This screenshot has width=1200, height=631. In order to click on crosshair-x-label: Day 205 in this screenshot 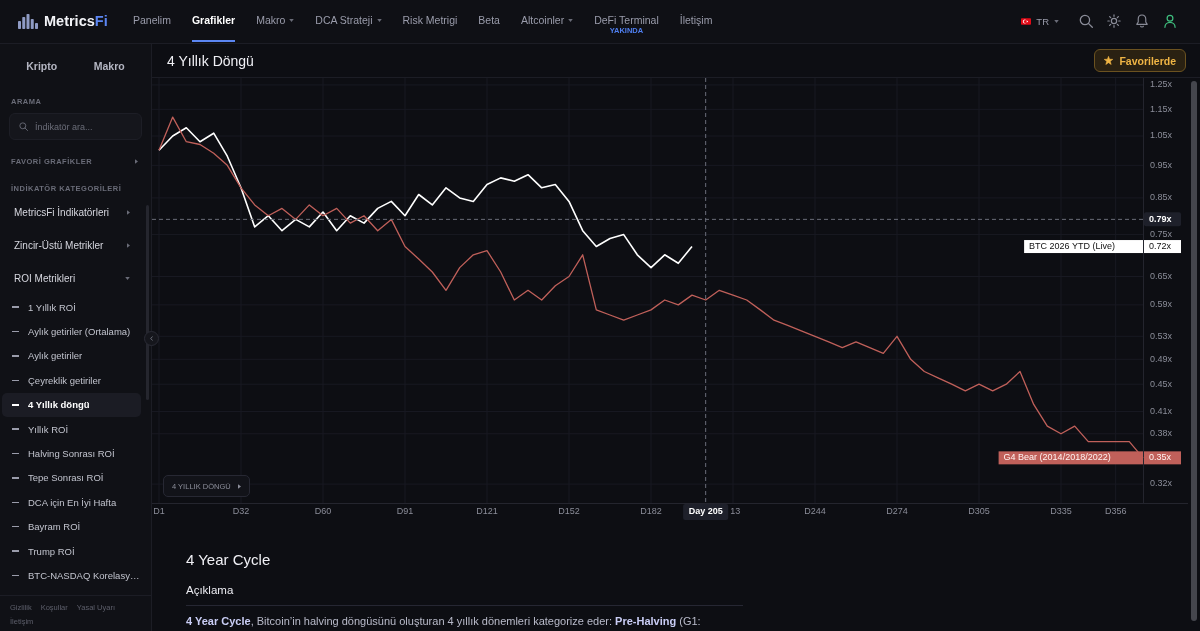, I will do `click(706, 512)`.